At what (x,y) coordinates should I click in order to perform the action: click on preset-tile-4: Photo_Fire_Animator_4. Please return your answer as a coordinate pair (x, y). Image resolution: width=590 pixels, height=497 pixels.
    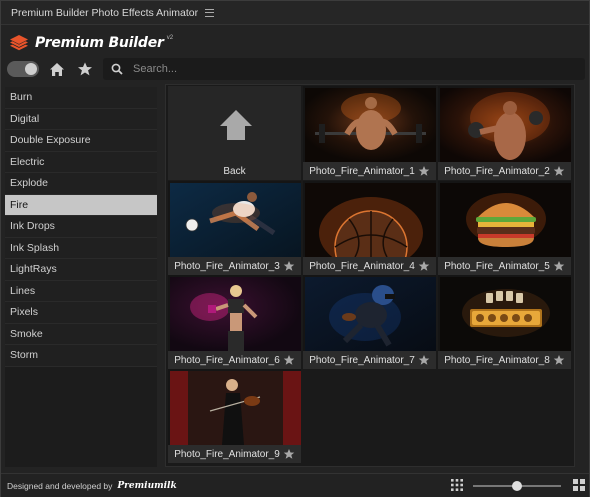
    Looking at the image, I should click on (369, 228).